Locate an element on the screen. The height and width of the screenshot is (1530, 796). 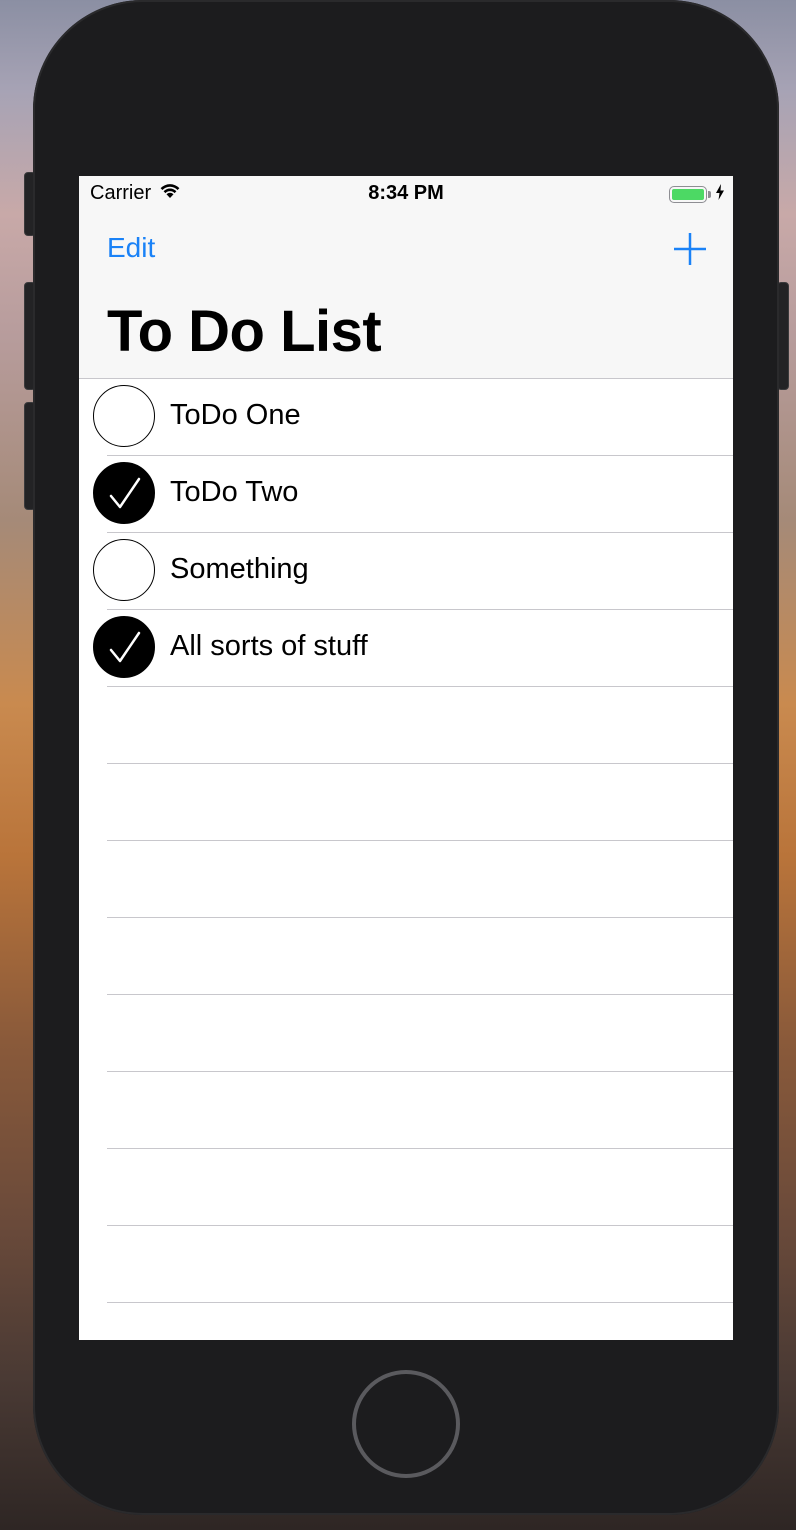
page-title: To Do List is located at coordinates (244, 331).